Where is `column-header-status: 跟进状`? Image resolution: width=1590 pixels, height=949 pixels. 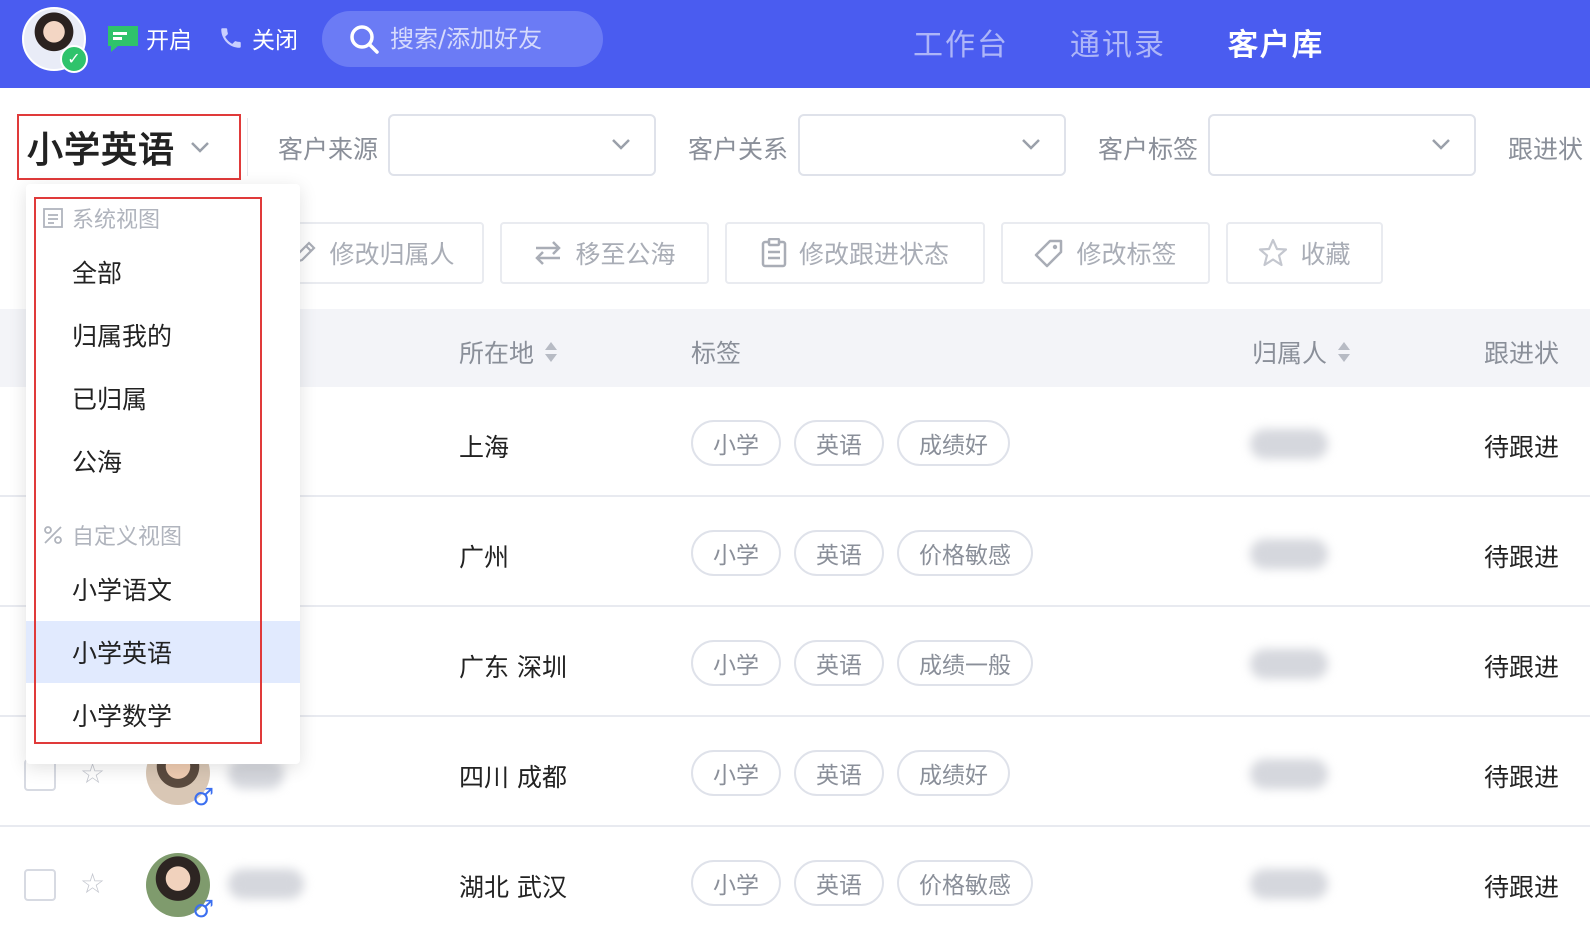 column-header-status: 跟进状 is located at coordinates (1537, 352).